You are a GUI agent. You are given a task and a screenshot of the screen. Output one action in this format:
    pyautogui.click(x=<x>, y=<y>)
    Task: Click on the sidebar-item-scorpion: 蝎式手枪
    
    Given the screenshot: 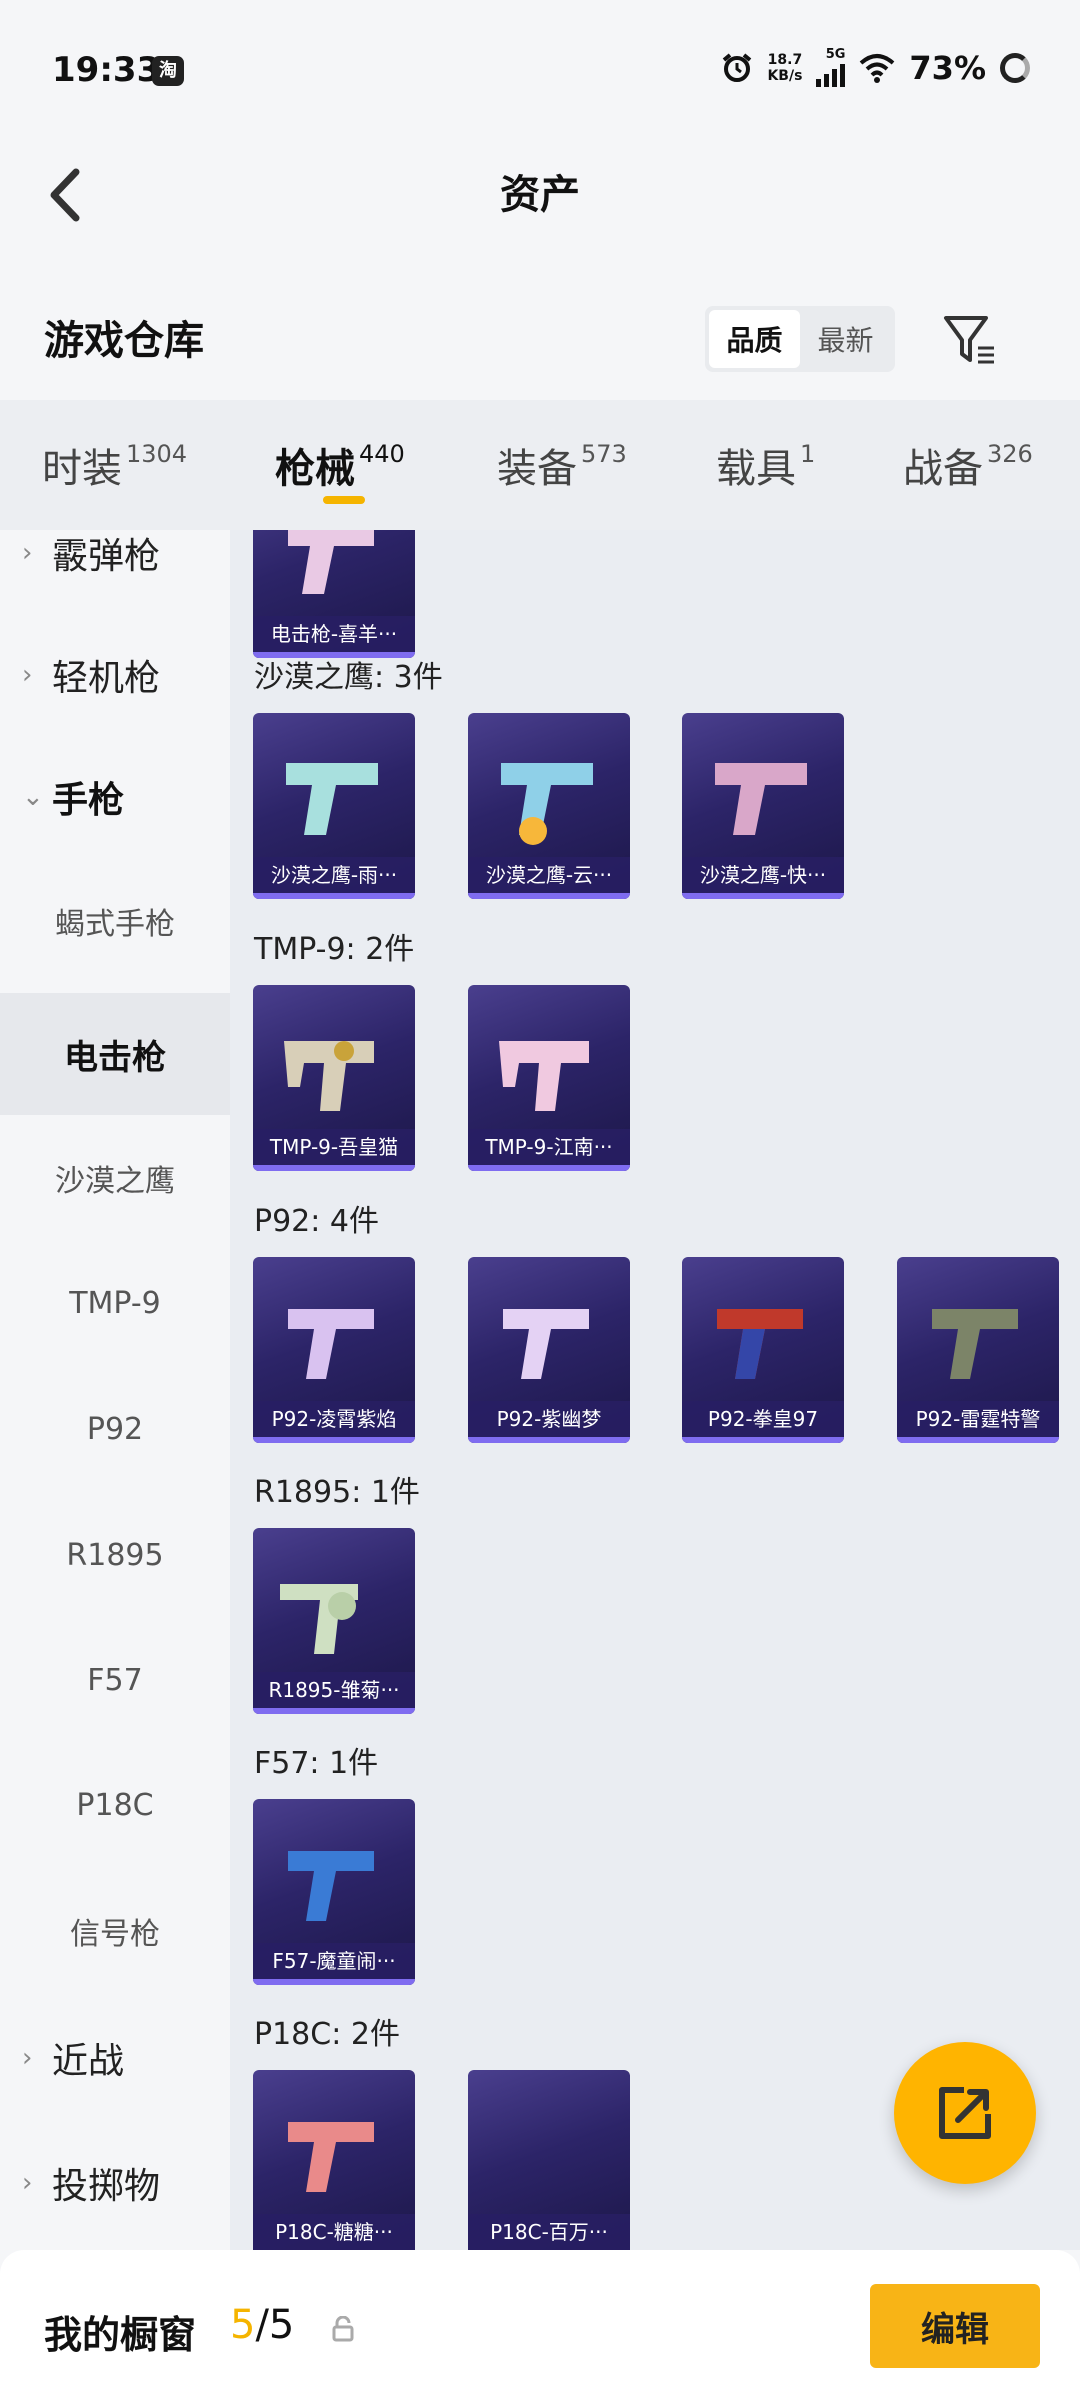 What is the action you would take?
    pyautogui.click(x=115, y=921)
    